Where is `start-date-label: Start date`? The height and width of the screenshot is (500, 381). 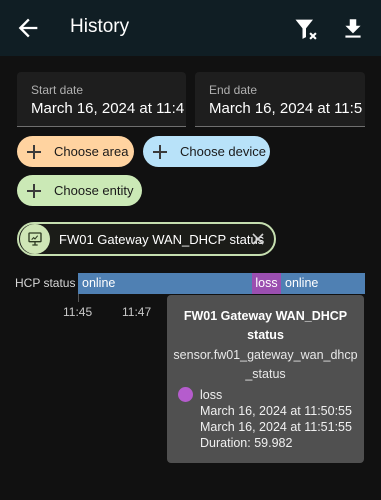 start-date-label: Start date is located at coordinates (57, 90).